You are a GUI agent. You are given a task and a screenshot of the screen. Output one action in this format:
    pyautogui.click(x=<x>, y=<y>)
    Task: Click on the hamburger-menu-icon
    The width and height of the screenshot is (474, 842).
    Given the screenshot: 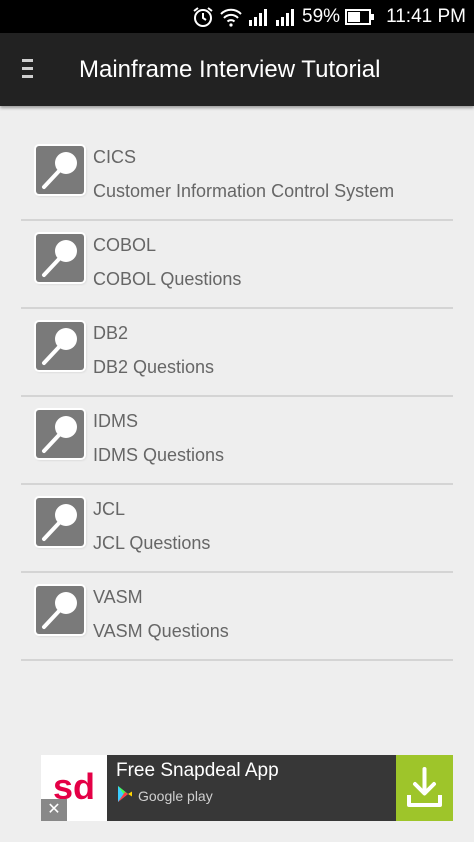 What is the action you would take?
    pyautogui.click(x=33, y=69)
    